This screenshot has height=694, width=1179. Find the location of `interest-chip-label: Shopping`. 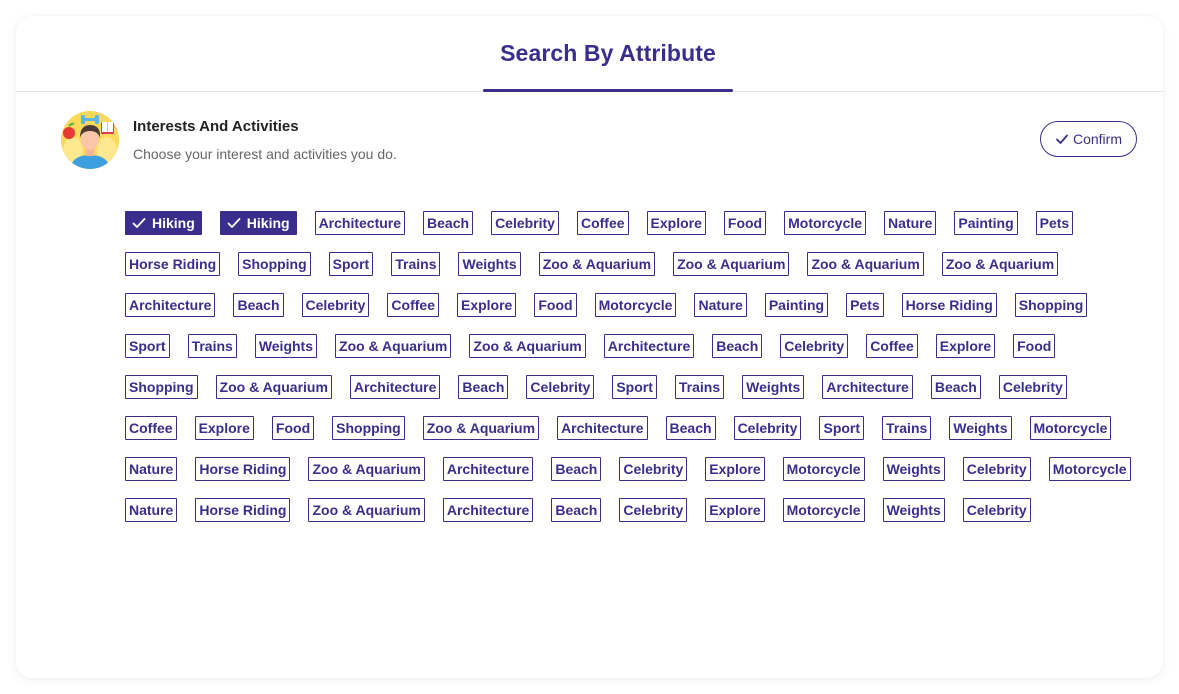

interest-chip-label: Shopping is located at coordinates (274, 264).